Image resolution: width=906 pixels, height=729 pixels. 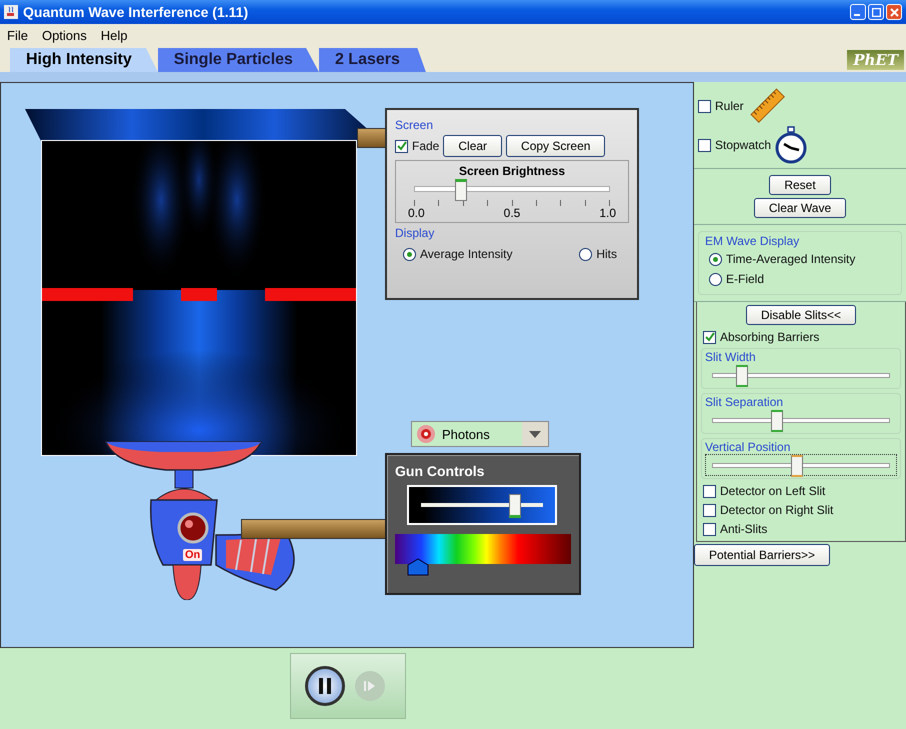 I want to click on pause-button, so click(x=325, y=686).